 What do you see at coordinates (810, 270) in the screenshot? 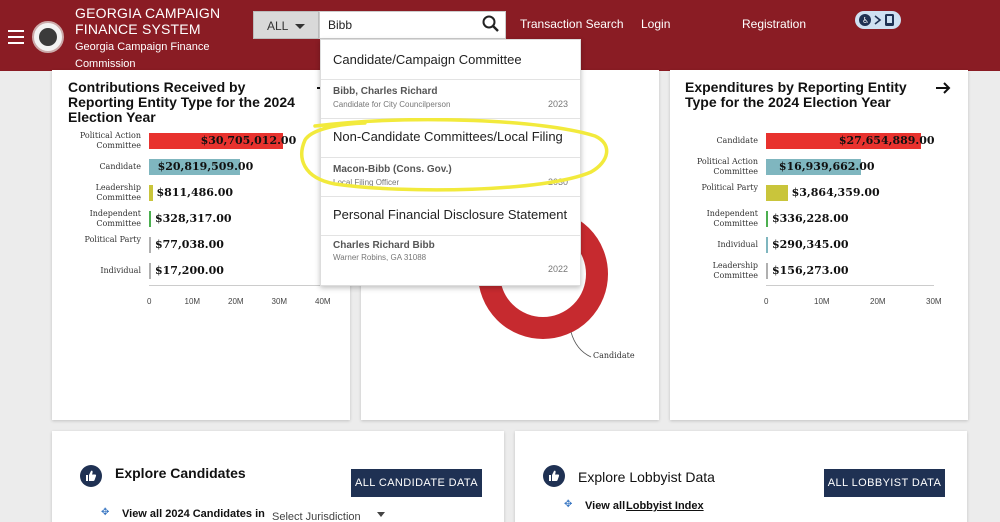
I see `bar-value-label: $156,273.00` at bounding box center [810, 270].